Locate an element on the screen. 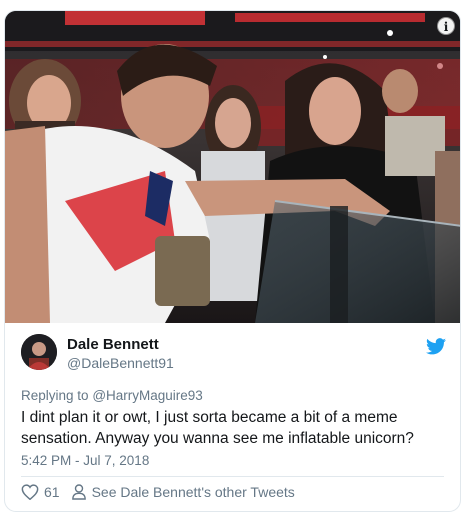 This screenshot has width=465, height=522. avatar-image is located at coordinates (39, 352).